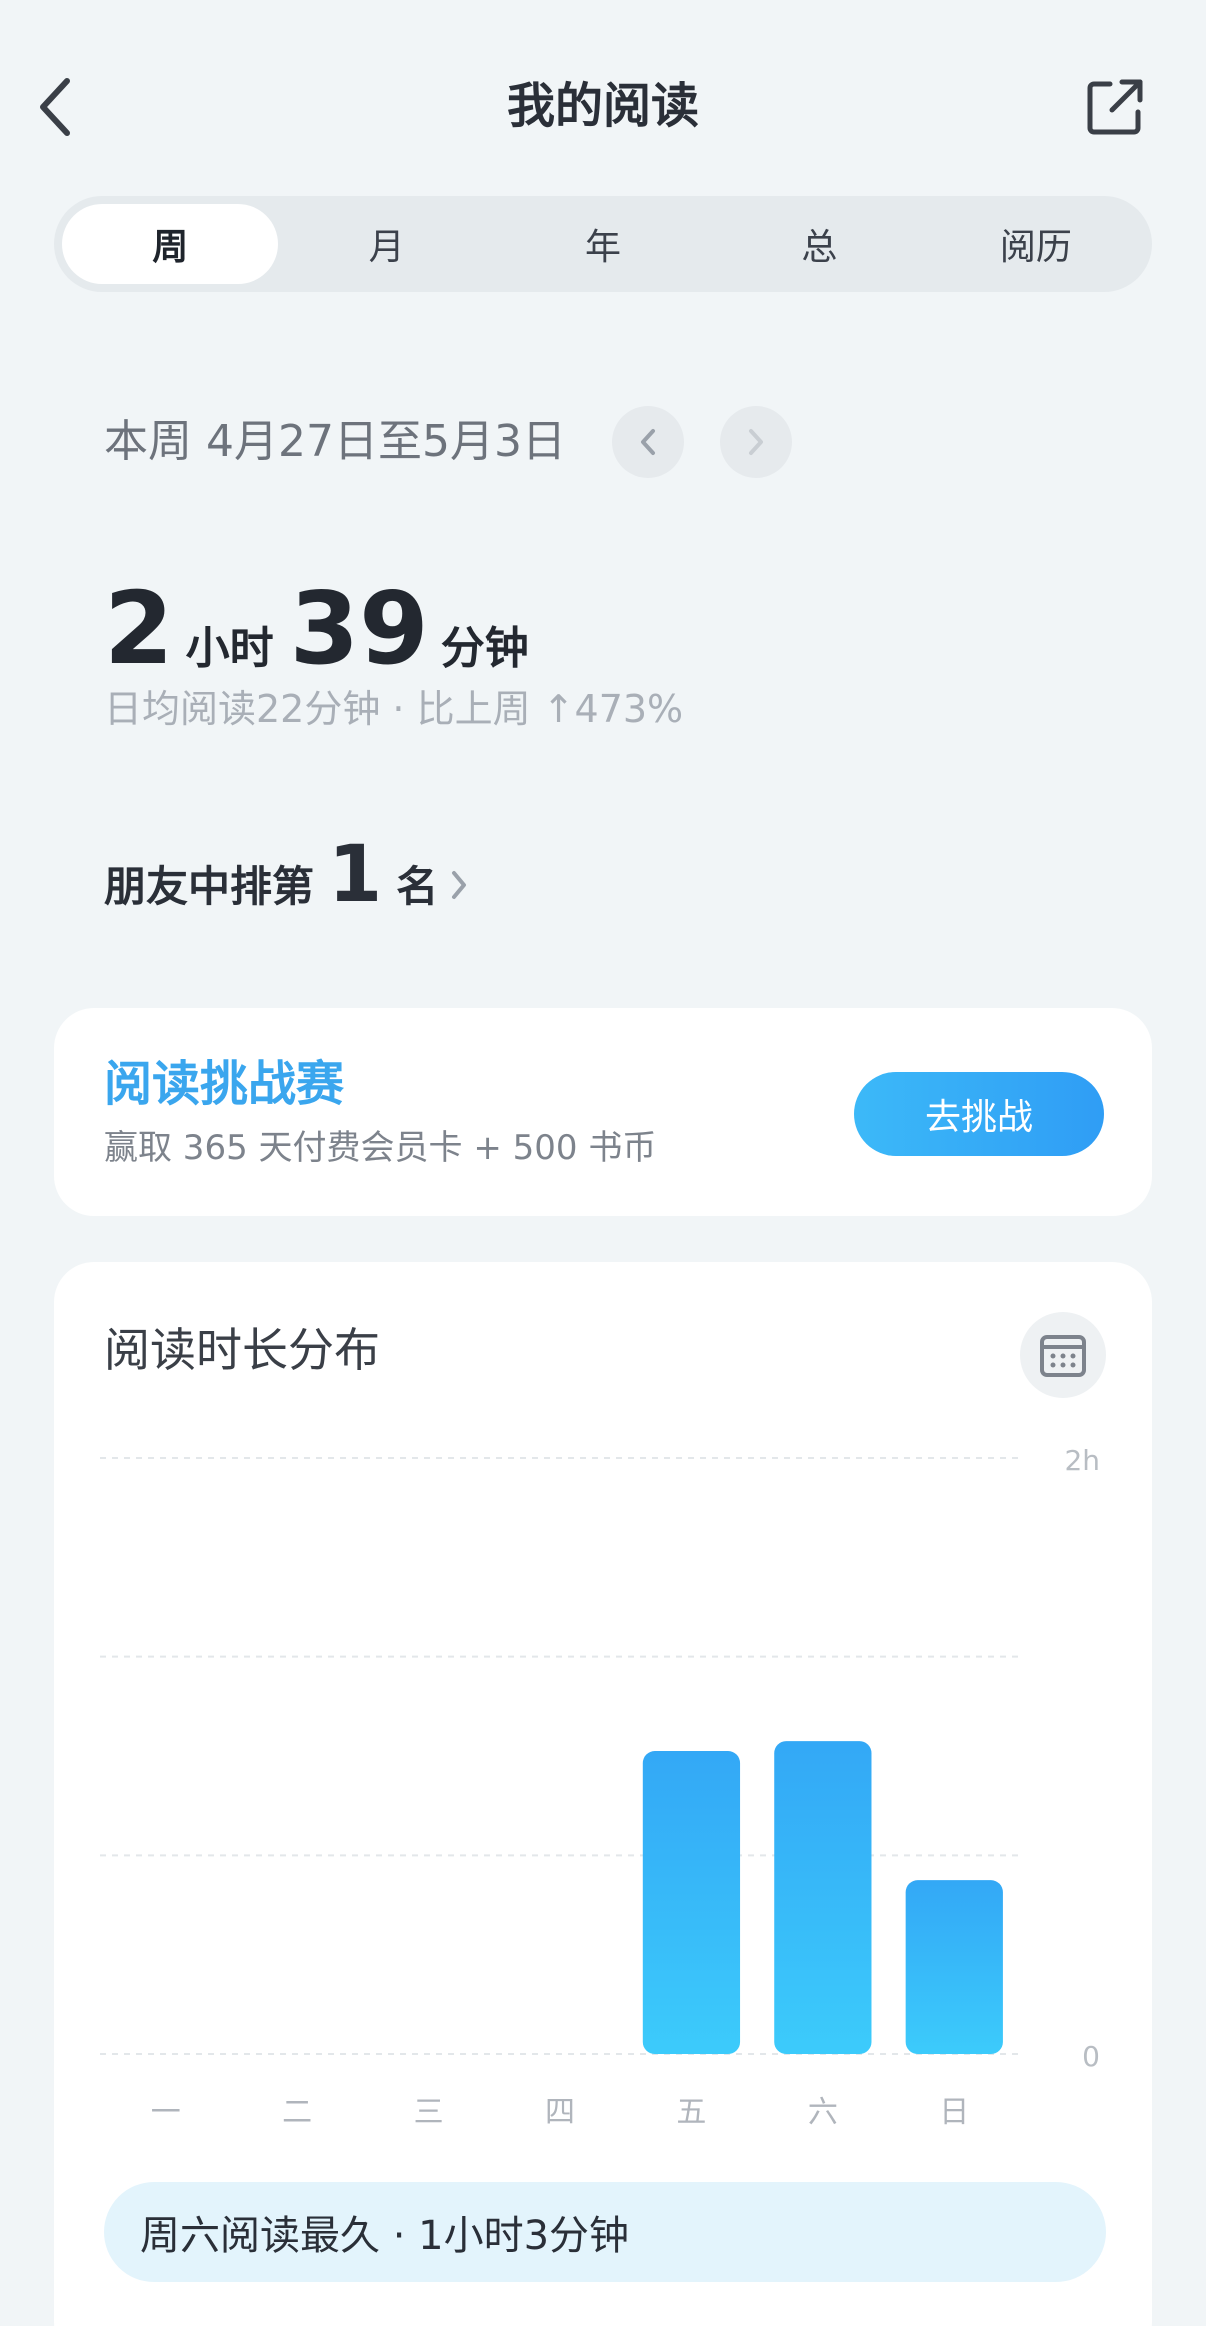 The image size is (1206, 2326). Describe the element at coordinates (209, 886) in the screenshot. I see `rank-prefix: 朋友中排第` at that location.